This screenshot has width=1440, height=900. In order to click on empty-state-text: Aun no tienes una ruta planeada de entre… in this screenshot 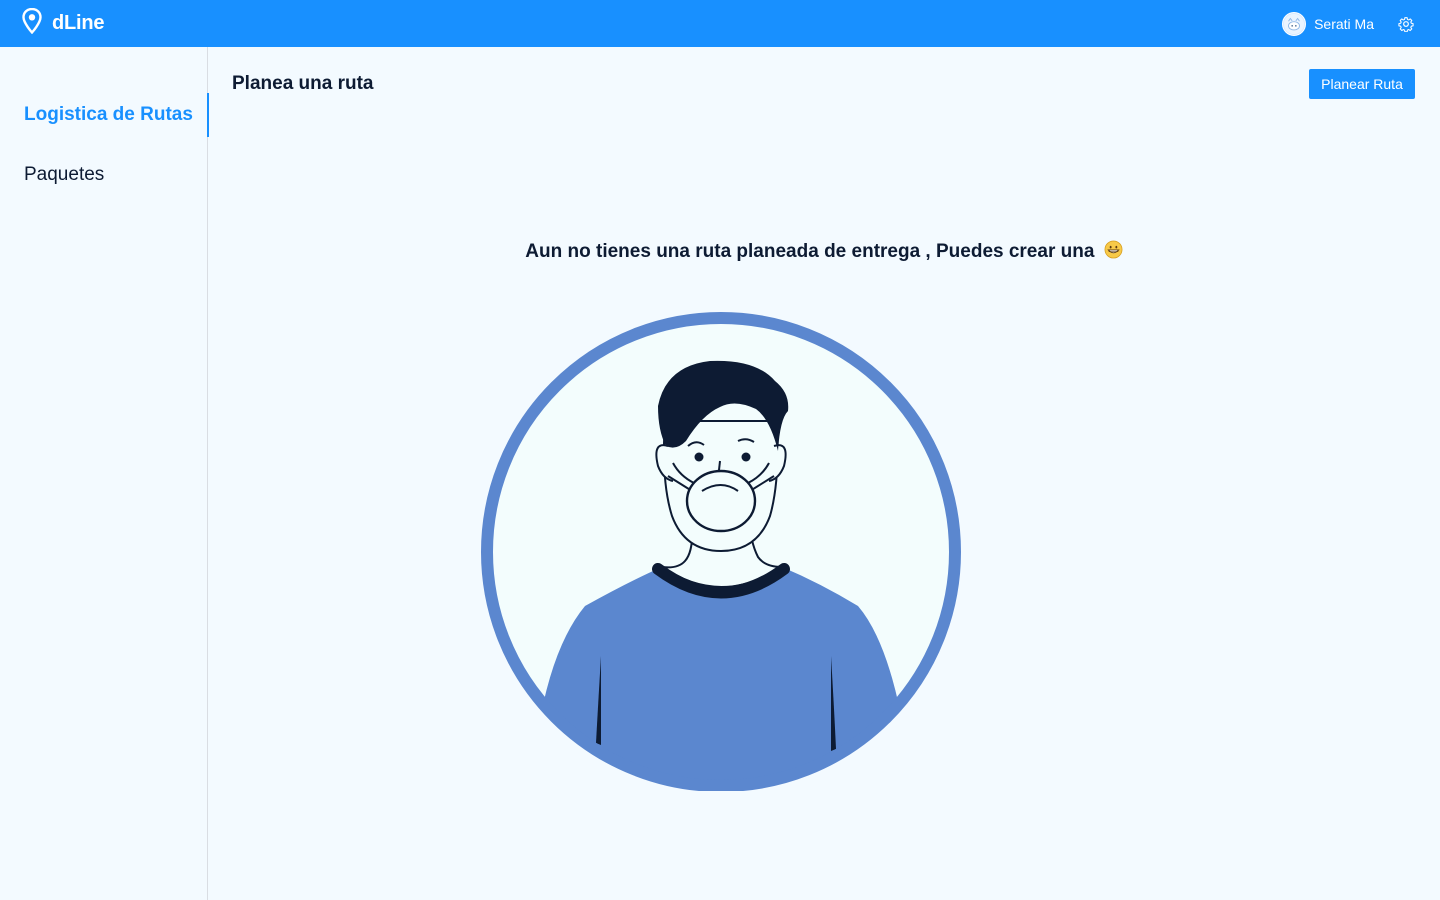, I will do `click(810, 251)`.